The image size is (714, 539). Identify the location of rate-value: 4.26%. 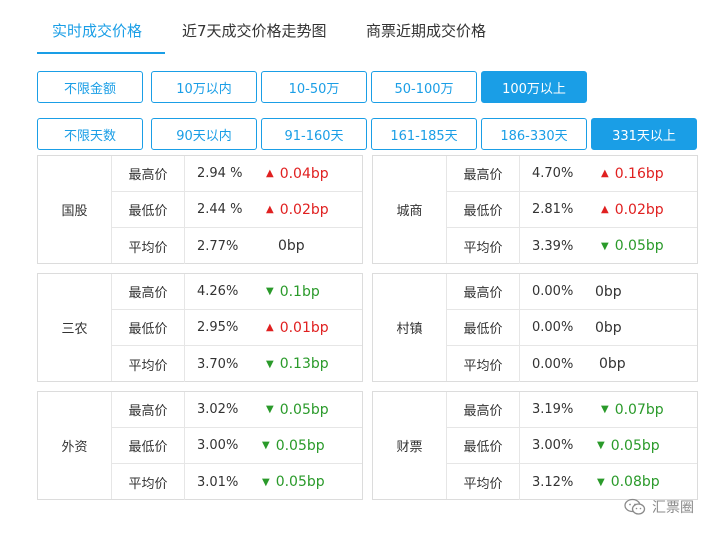
(218, 291).